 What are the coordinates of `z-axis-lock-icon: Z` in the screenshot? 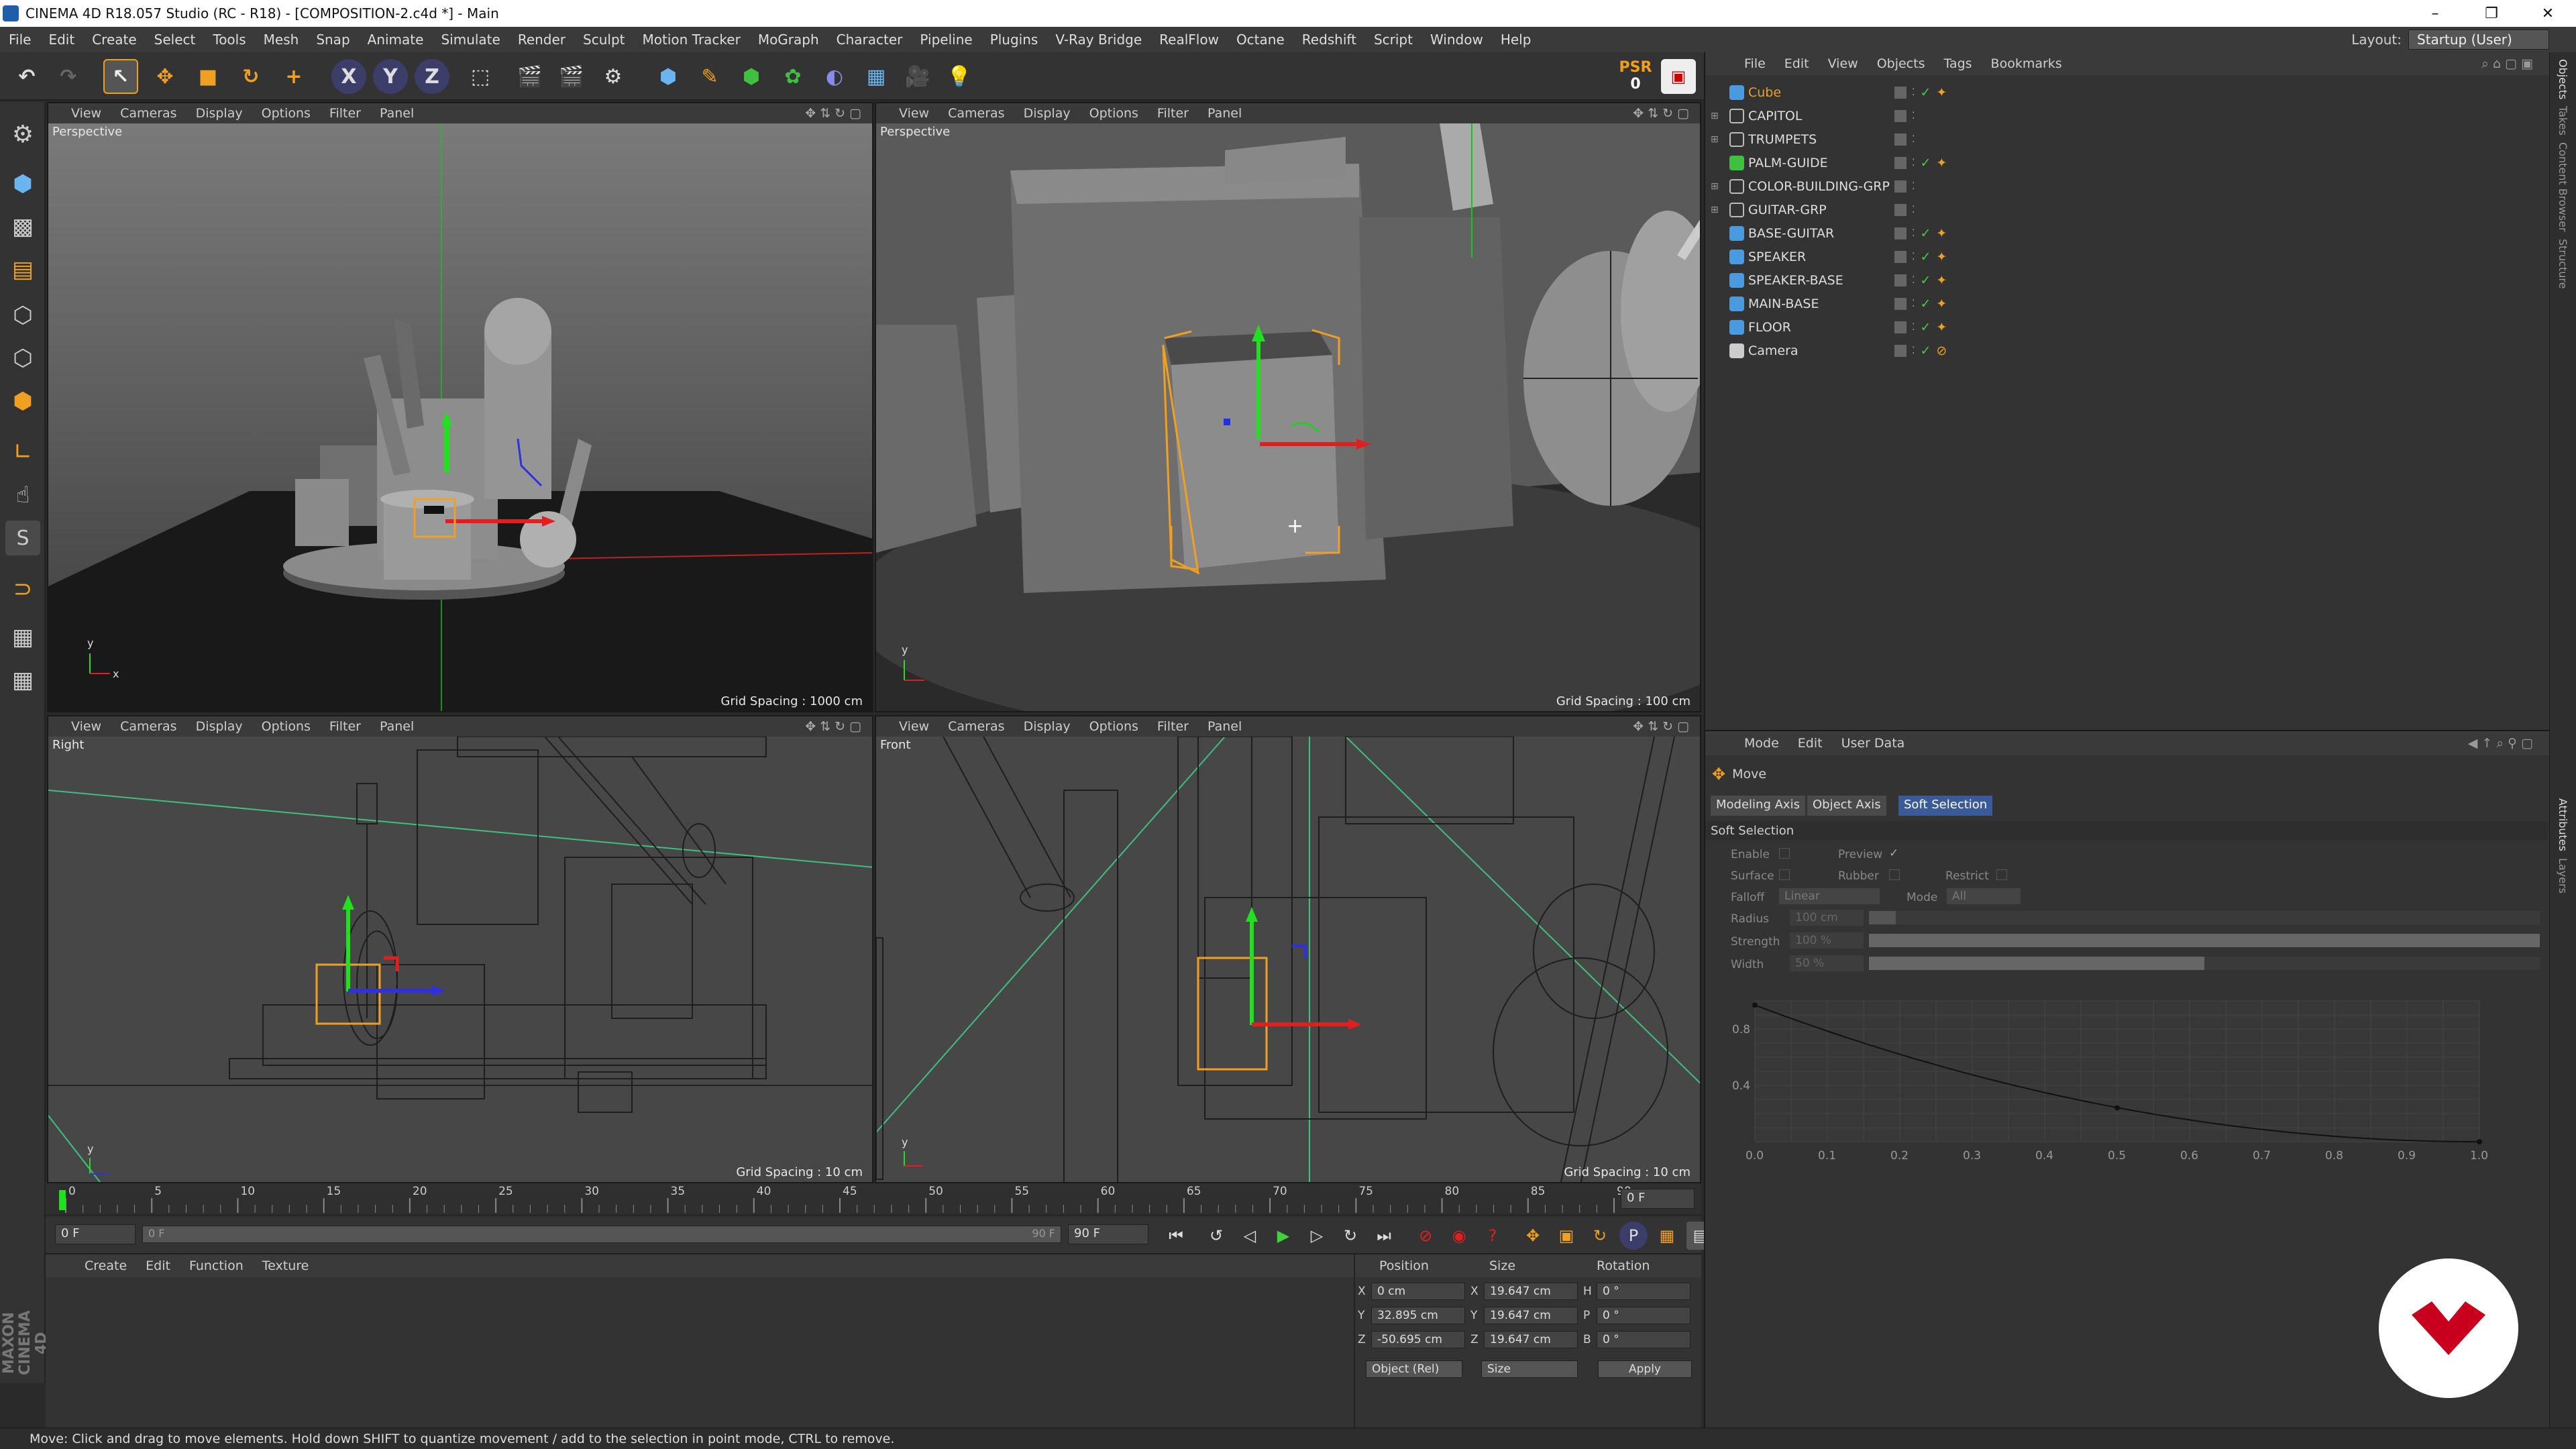 It's located at (432, 76).